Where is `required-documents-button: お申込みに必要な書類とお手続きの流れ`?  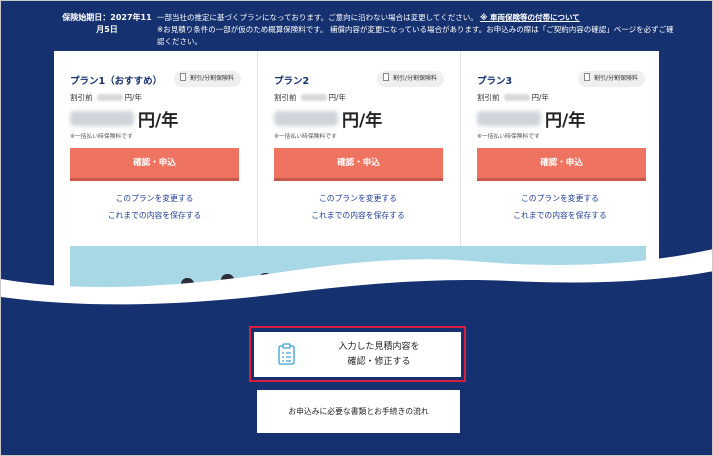 required-documents-button: お申込みに必要な書類とお手続きの流れ is located at coordinates (358, 411).